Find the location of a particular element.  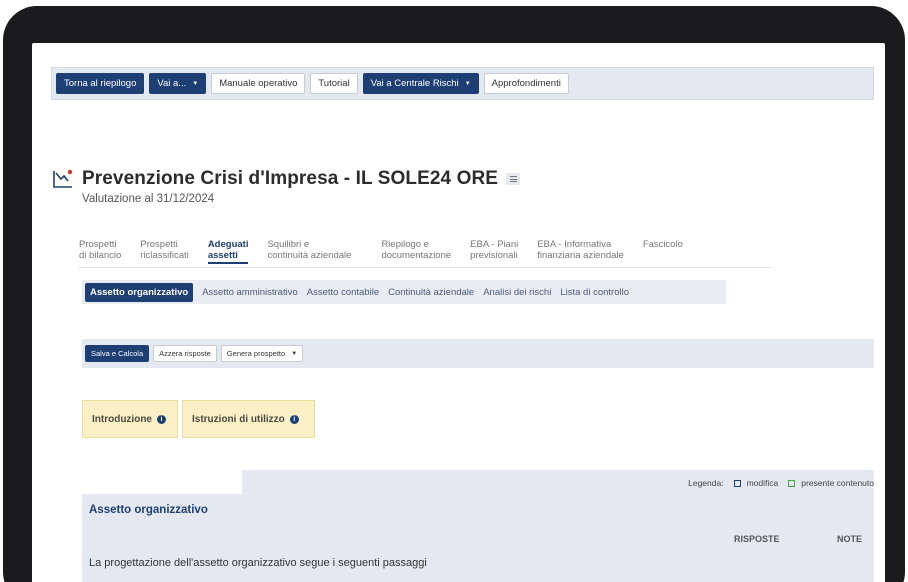

tab-prospetti-bilancio: Prospetti di bilancio is located at coordinates (100, 251).